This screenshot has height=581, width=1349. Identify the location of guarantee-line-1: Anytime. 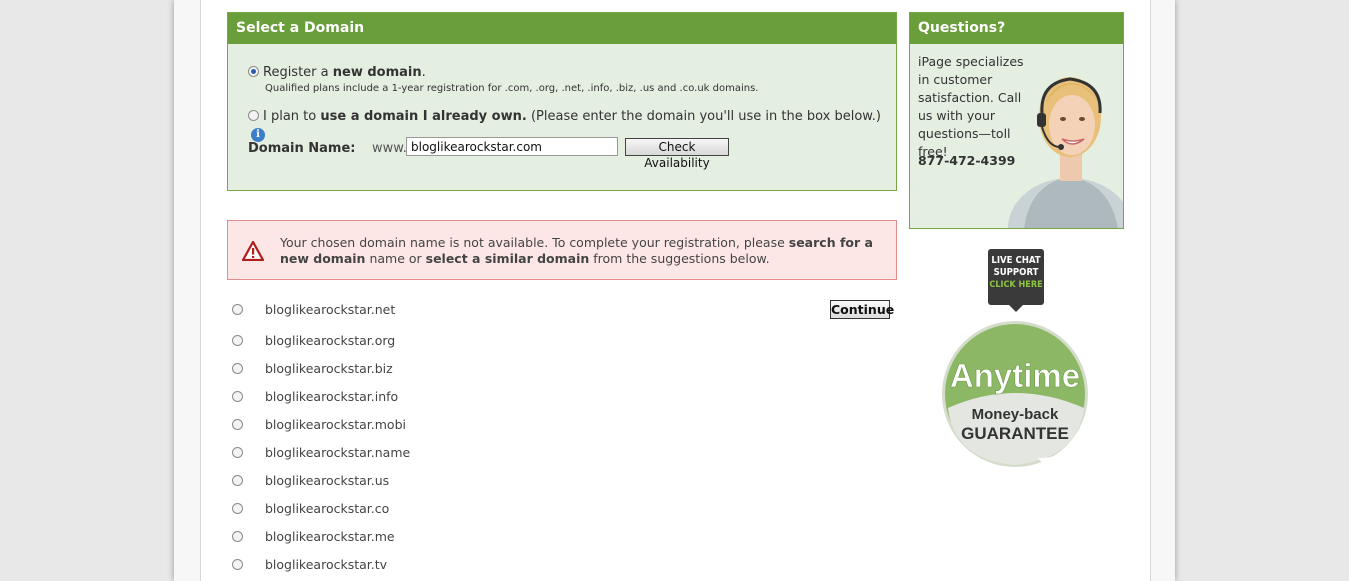
(1015, 375).